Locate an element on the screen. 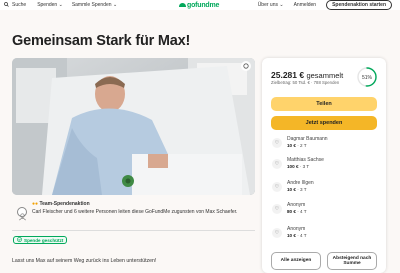 The width and height of the screenshot is (400, 273). raised-amount: 25.281 € gesammelt is located at coordinates (307, 75).